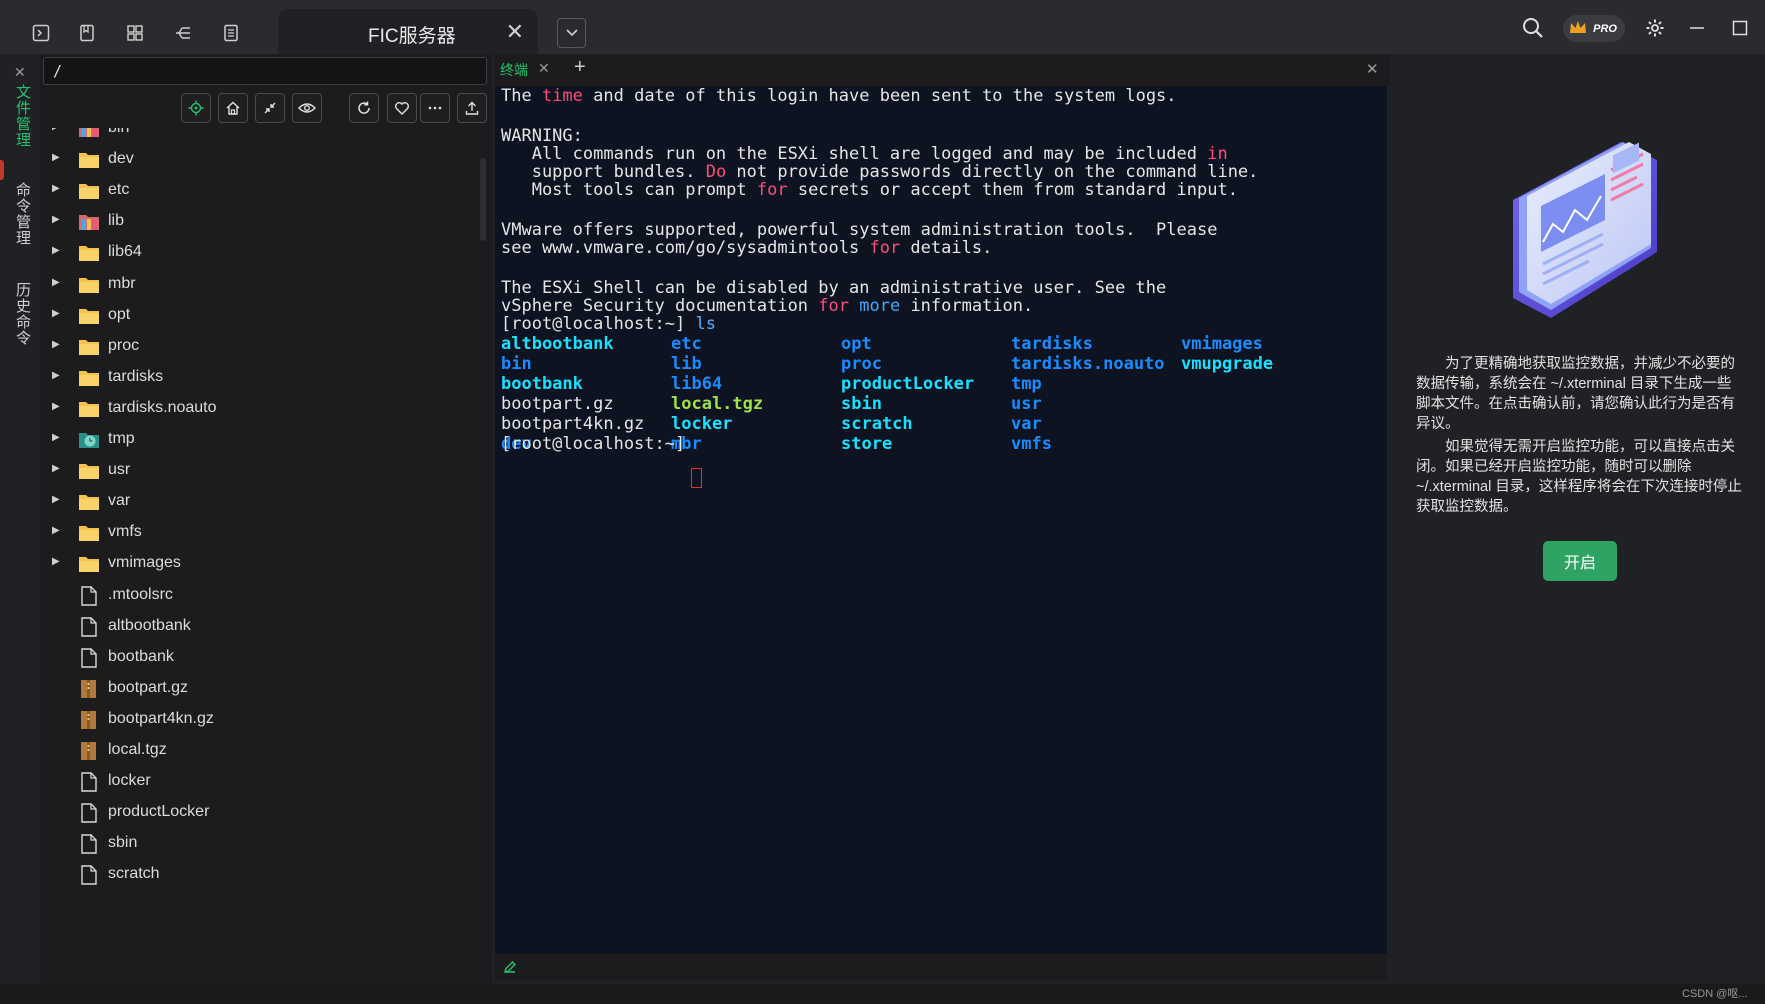  Describe the element at coordinates (686, 364) in the screenshot. I see `ls-entry: lib` at that location.